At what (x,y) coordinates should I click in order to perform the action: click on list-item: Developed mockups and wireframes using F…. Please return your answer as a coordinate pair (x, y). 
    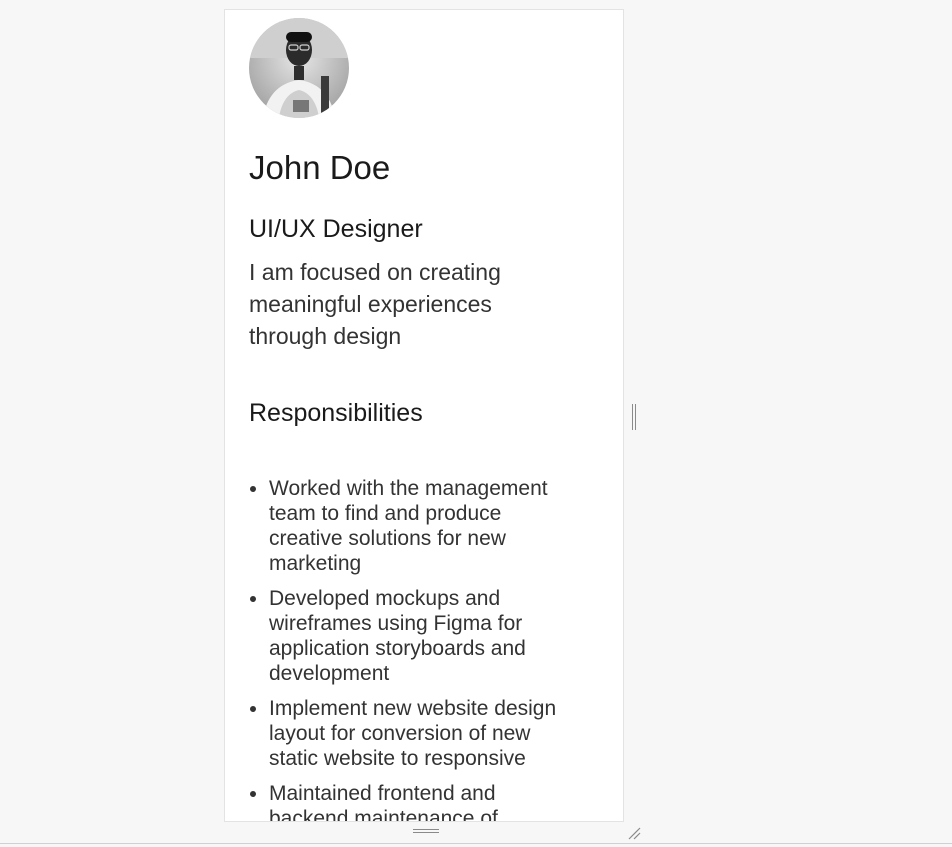
    Looking at the image, I should click on (419, 636).